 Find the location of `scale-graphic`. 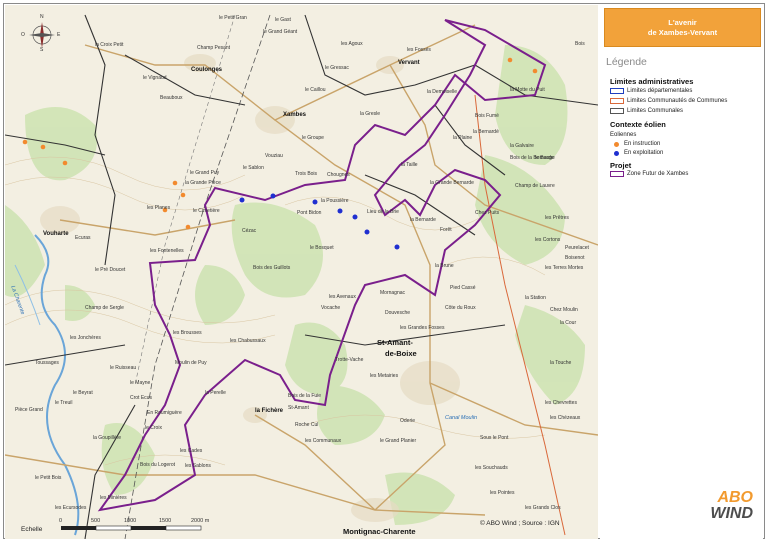

scale-graphic is located at coordinates (131, 528).